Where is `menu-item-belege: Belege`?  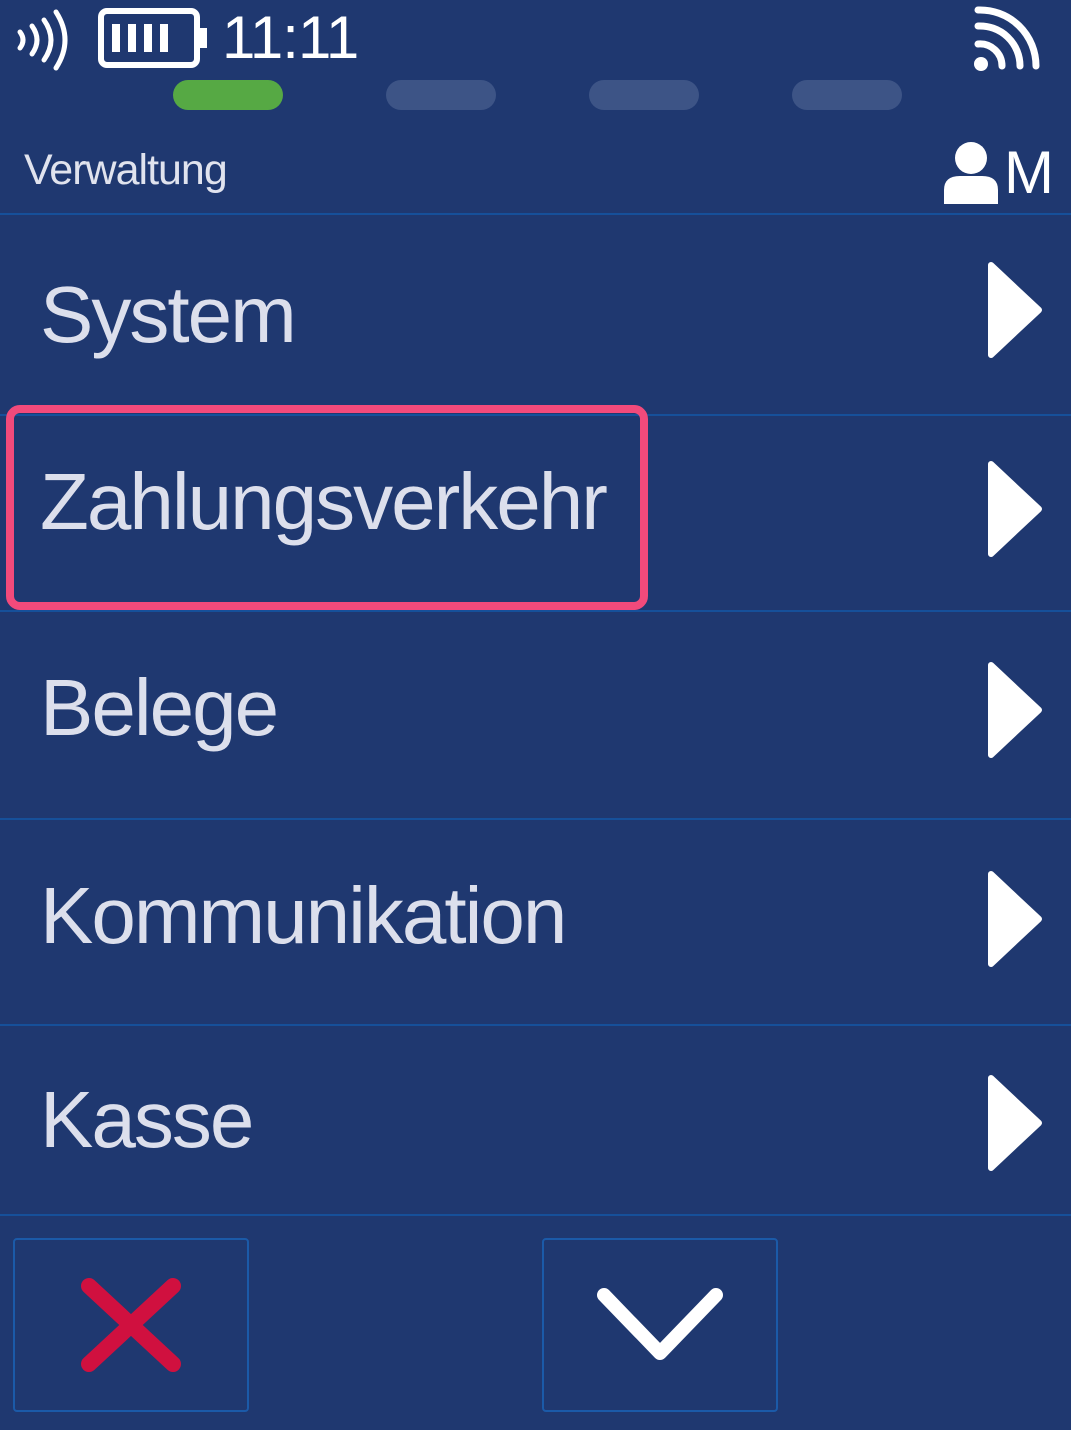 menu-item-belege: Belege is located at coordinates (535, 716).